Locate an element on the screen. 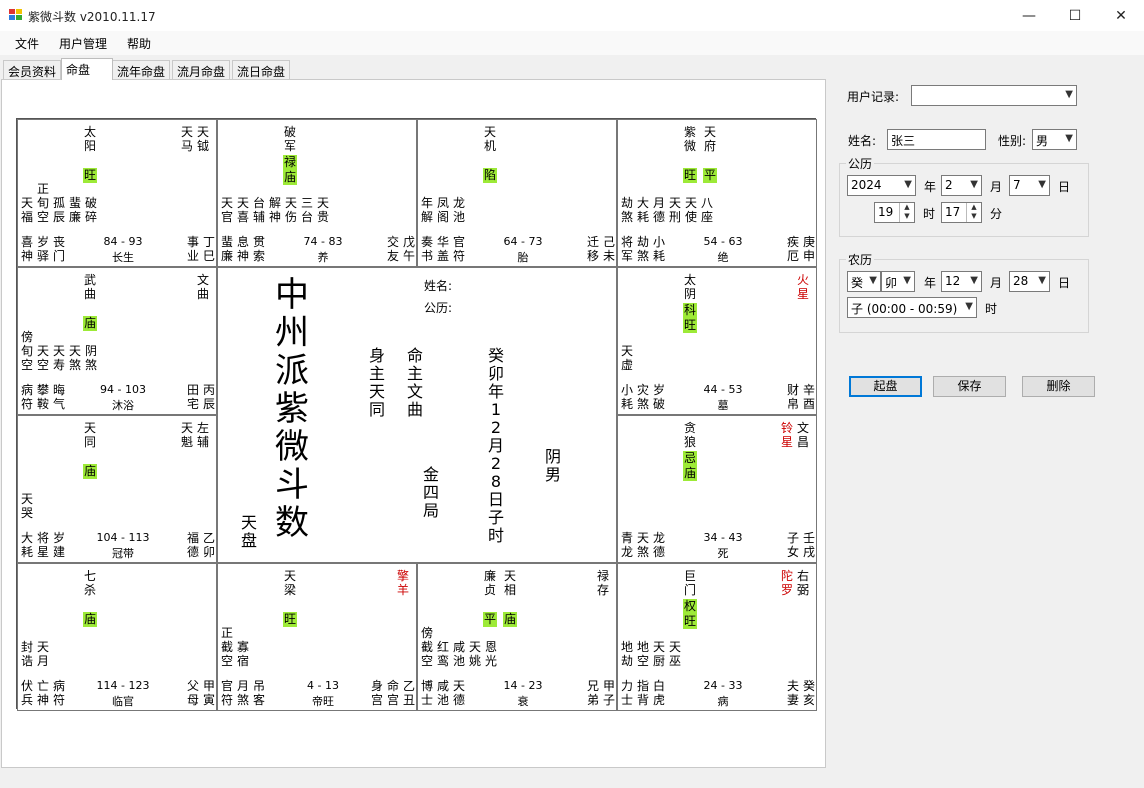  lunar-day-select: 28 ▼ is located at coordinates (1029, 281).